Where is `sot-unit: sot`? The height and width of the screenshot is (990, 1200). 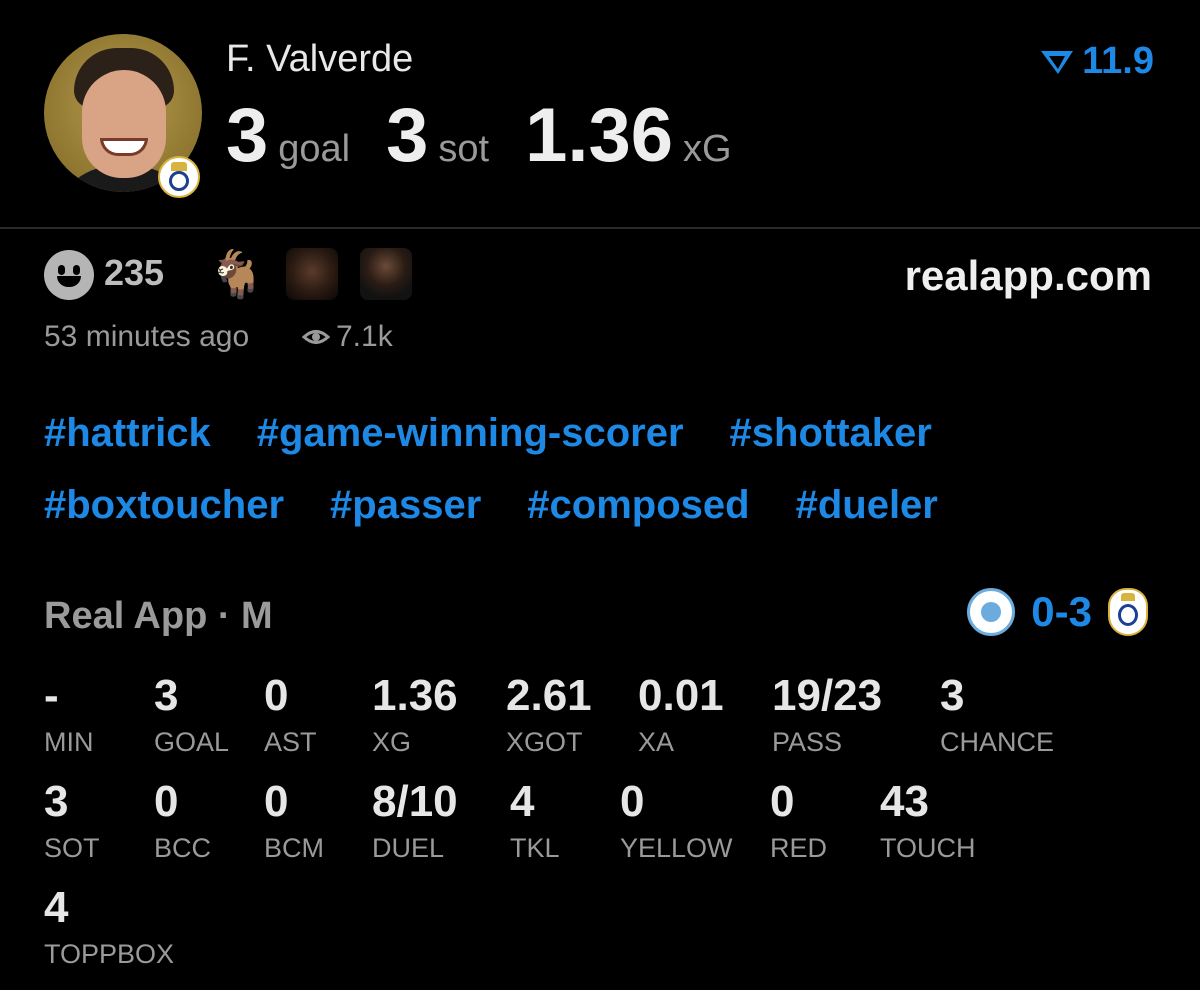 sot-unit: sot is located at coordinates (464, 149).